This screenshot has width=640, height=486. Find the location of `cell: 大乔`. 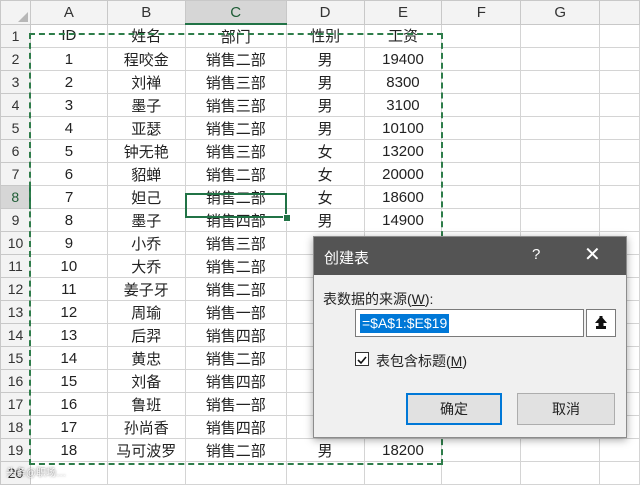

cell: 大乔 is located at coordinates (146, 266).